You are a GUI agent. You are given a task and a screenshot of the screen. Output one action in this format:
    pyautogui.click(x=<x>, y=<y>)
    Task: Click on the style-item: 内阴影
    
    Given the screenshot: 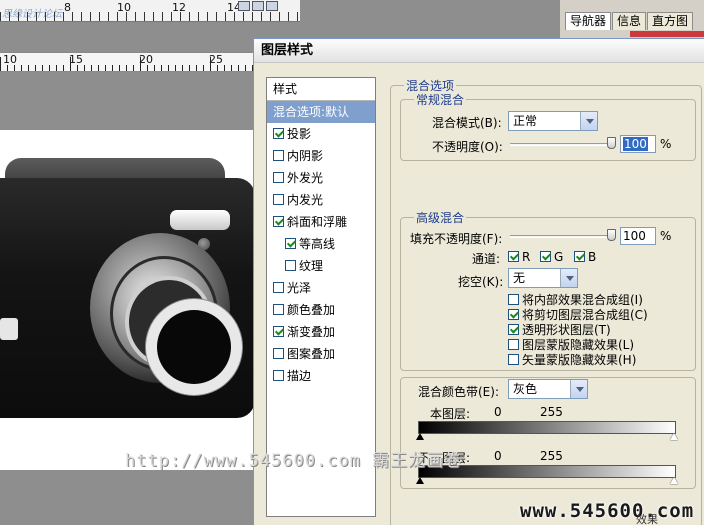 What is the action you would take?
    pyautogui.click(x=321, y=156)
    